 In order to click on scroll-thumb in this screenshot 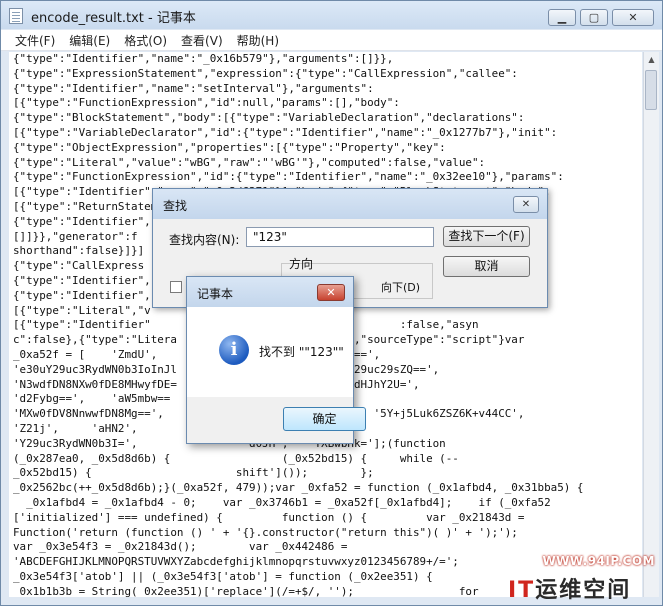, I will do `click(651, 90)`.